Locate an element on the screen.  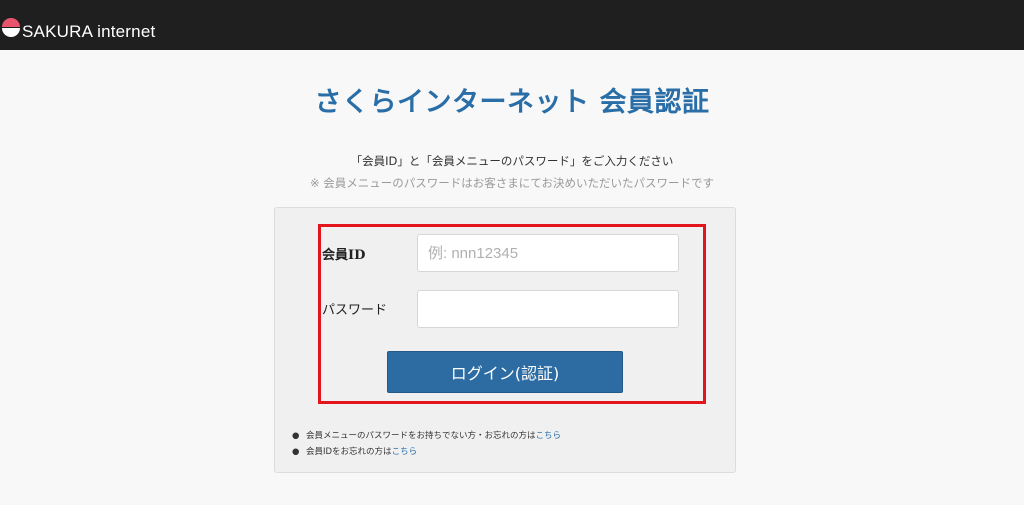
top-bar: SAKURA internet is located at coordinates (512, 25).